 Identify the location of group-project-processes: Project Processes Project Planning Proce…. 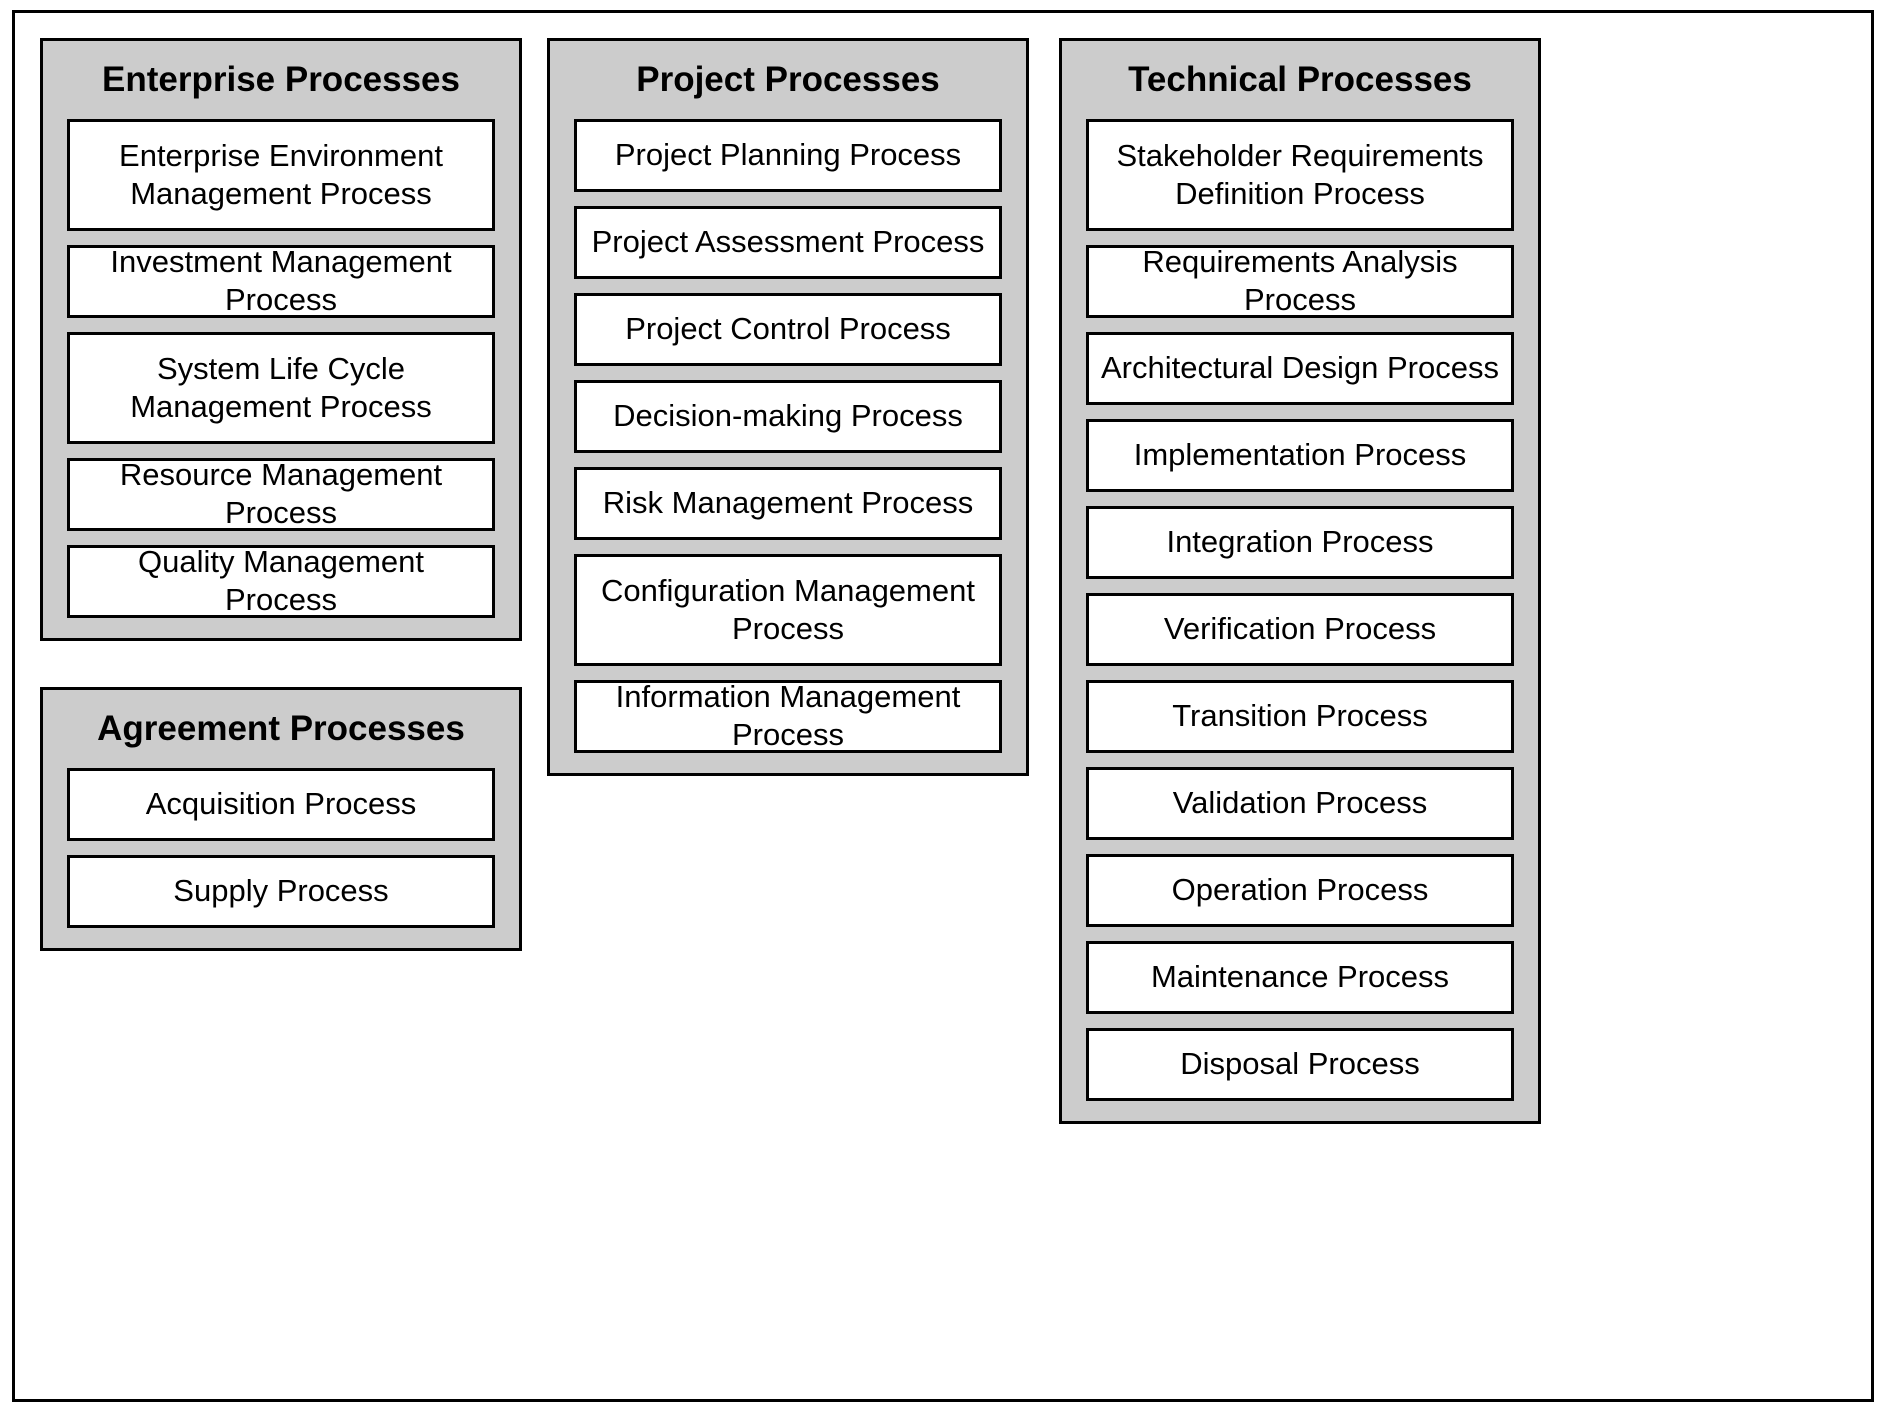
(788, 407).